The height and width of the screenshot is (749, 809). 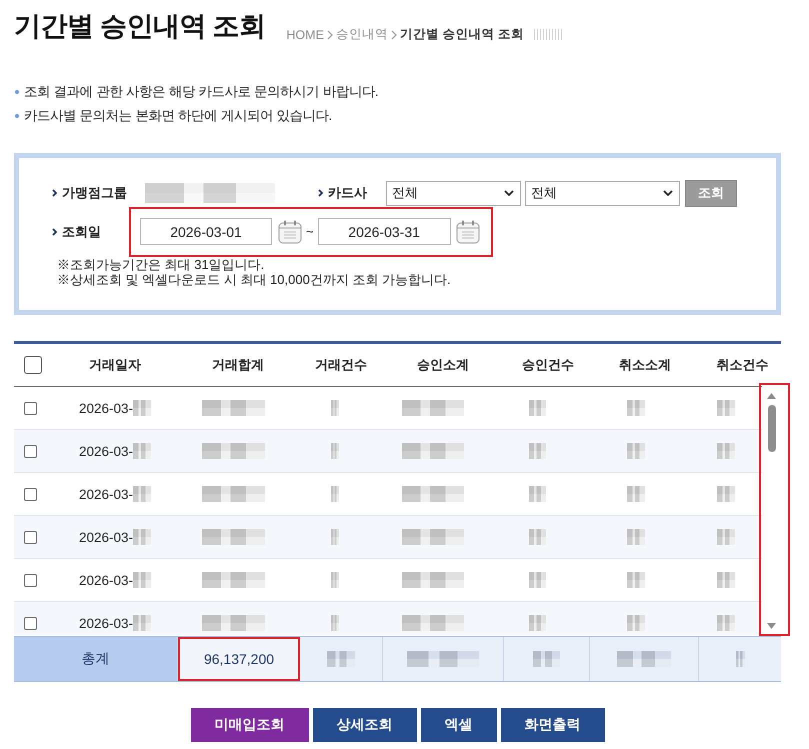 What do you see at coordinates (347, 193) in the screenshot?
I see `field-label: 카드사` at bounding box center [347, 193].